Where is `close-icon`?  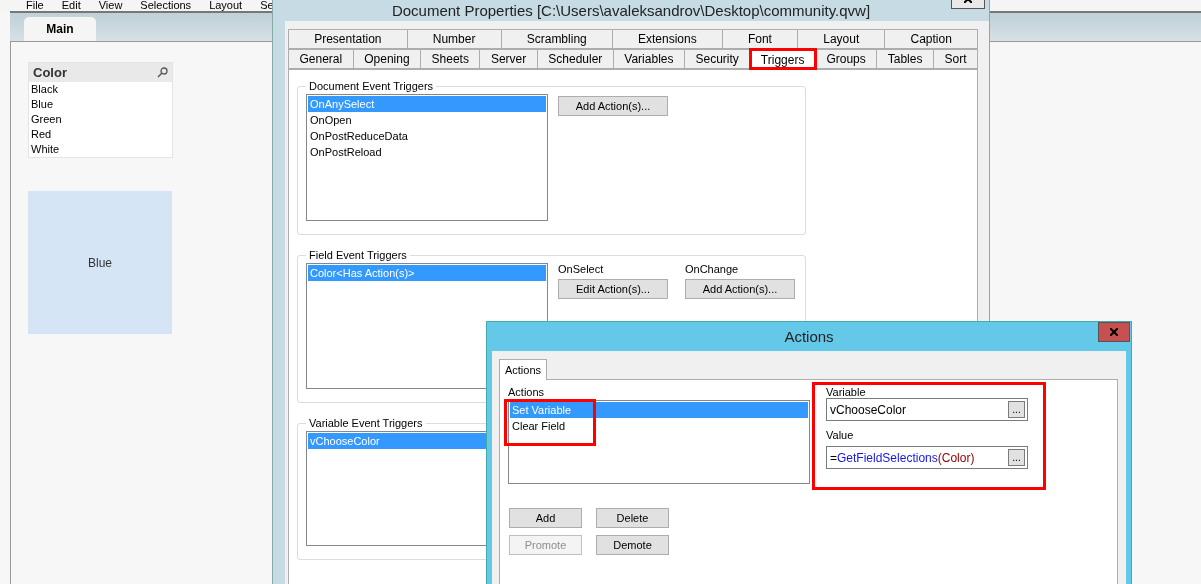 close-icon is located at coordinates (1114, 332).